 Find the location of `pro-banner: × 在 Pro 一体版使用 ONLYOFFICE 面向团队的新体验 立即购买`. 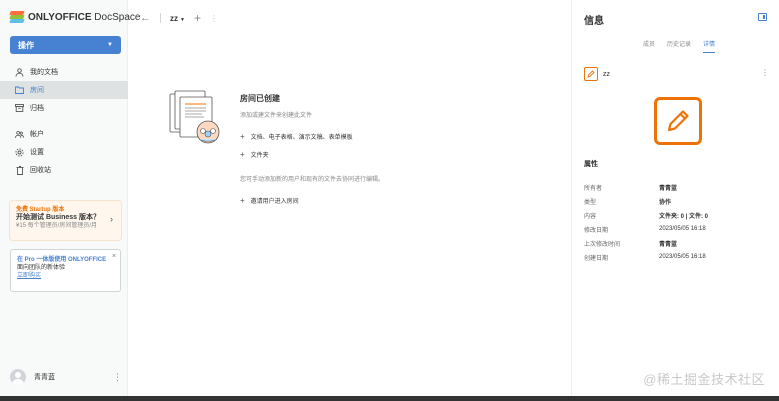

pro-banner: × 在 Pro 一体版使用 ONLYOFFICE 面向团队的新体验 立即购买 is located at coordinates (65, 270).